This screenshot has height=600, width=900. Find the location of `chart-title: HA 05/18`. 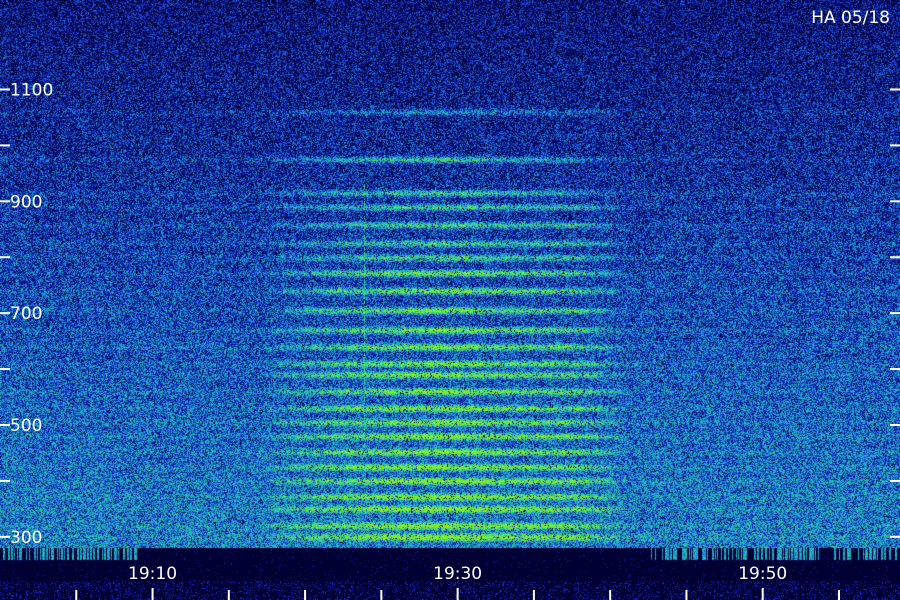

chart-title: HA 05/18 is located at coordinates (850, 18).